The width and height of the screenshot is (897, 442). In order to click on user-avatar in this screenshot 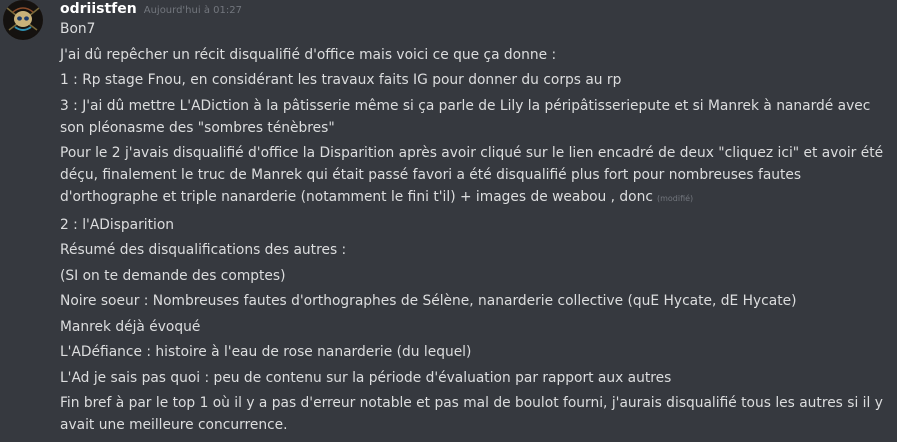, I will do `click(23, 20)`.